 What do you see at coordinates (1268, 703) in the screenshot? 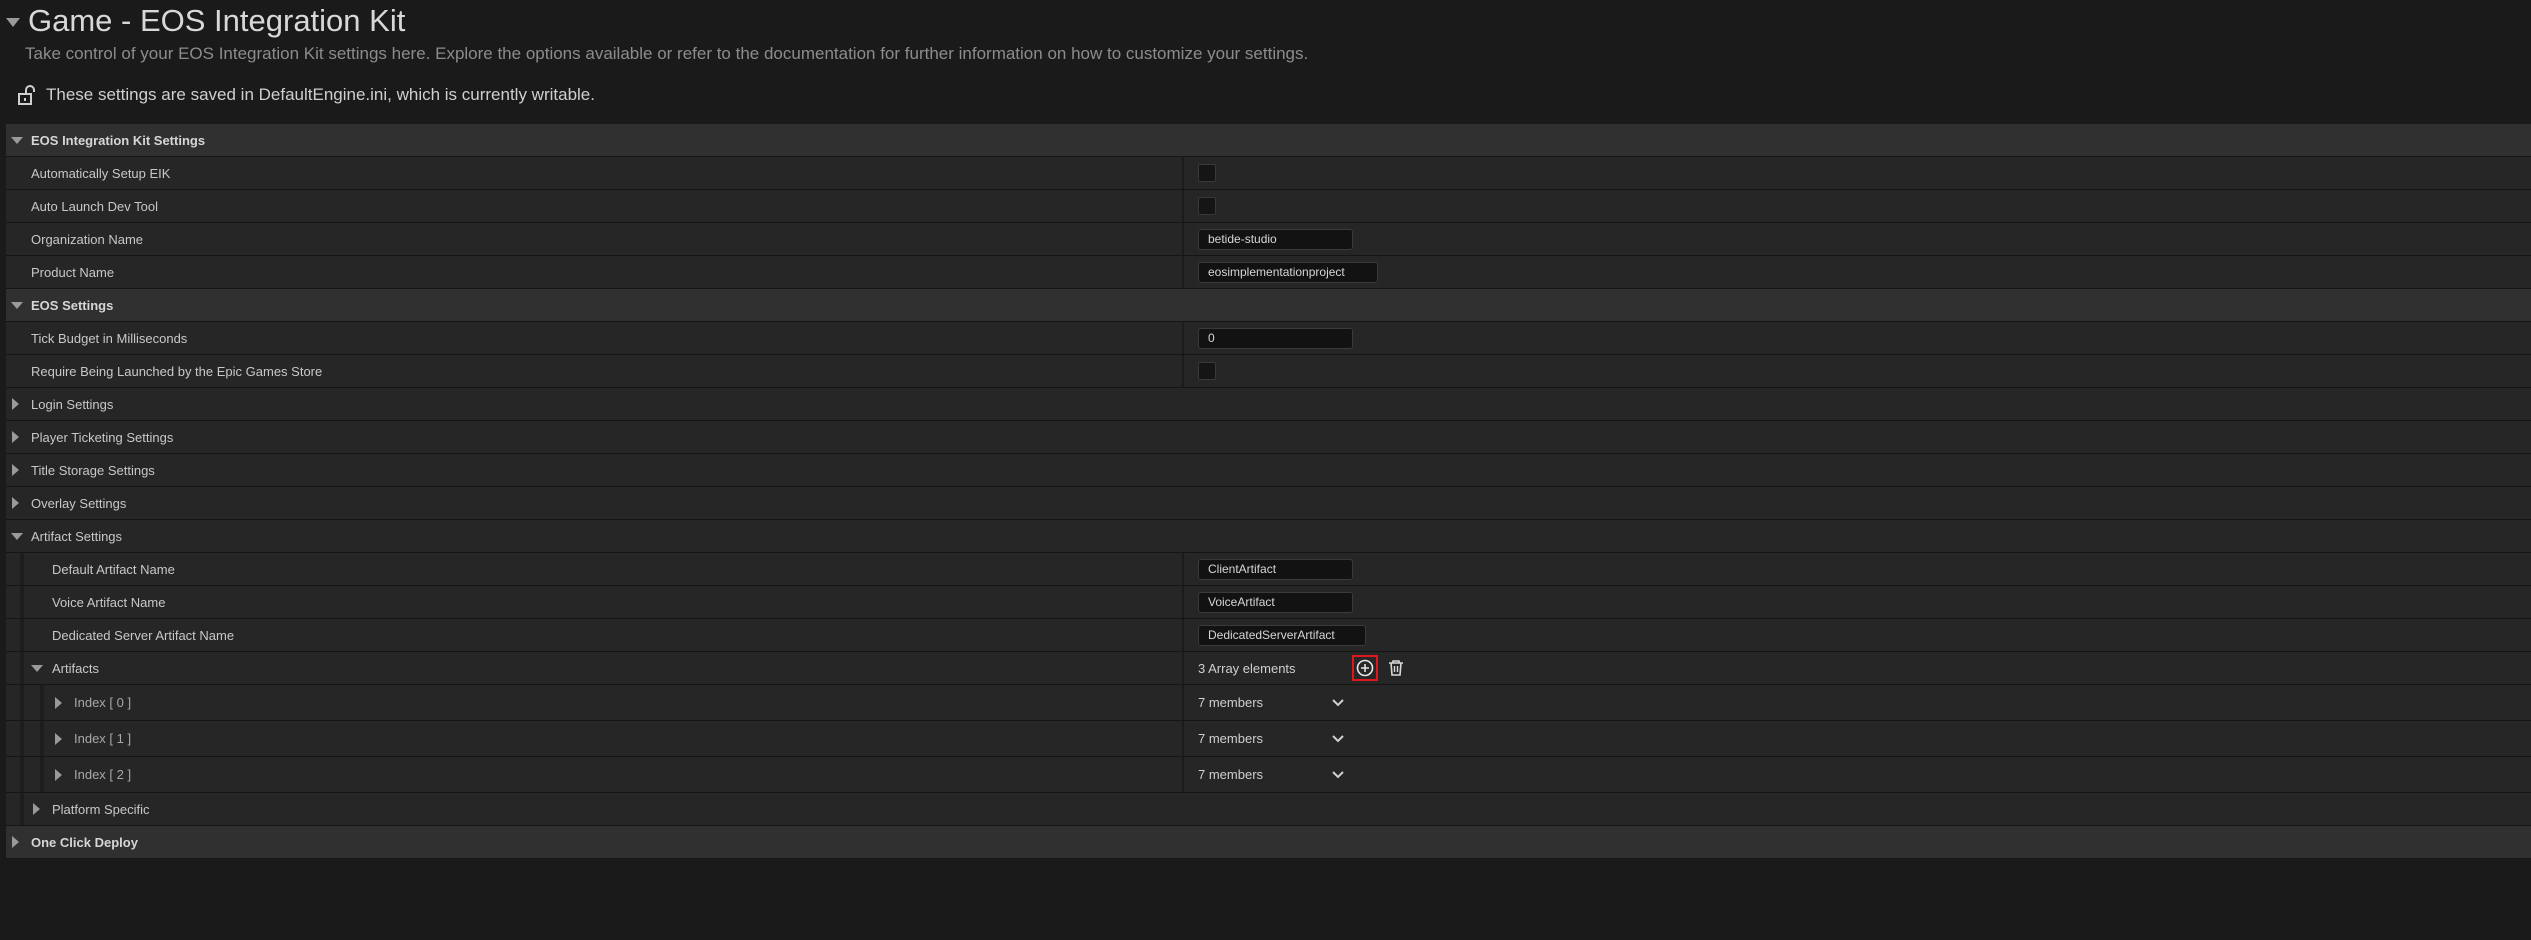
I see `array-element-0: Index [ 0 ] 7 members` at bounding box center [1268, 703].